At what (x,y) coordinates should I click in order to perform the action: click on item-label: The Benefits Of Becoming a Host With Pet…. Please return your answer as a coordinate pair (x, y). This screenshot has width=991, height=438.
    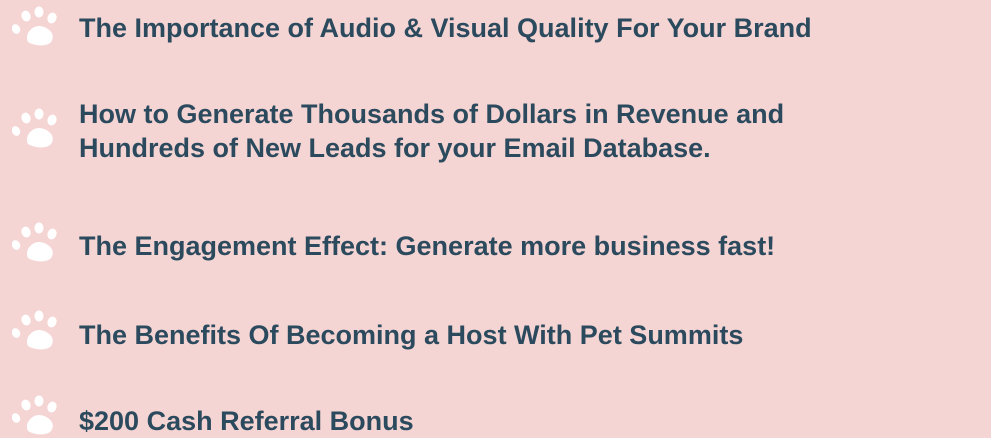
    Looking at the image, I should click on (411, 335).